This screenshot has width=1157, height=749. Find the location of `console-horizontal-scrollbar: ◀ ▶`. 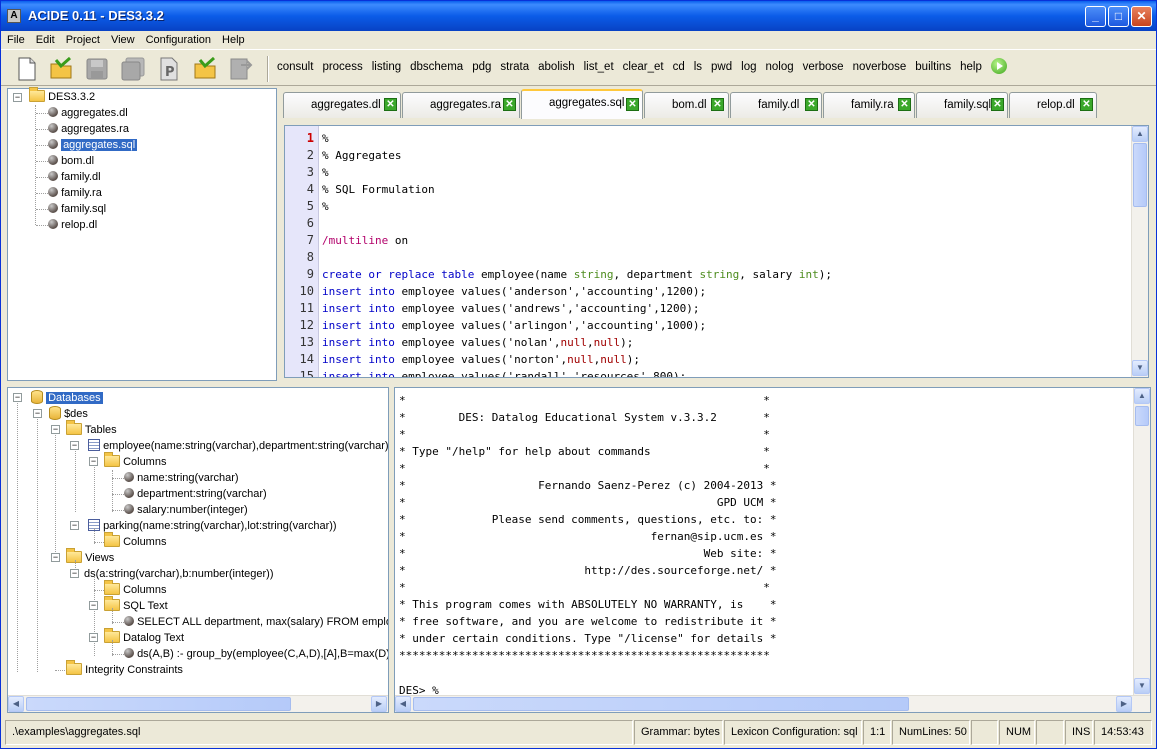

console-horizontal-scrollbar: ◀ ▶ is located at coordinates (772, 703).